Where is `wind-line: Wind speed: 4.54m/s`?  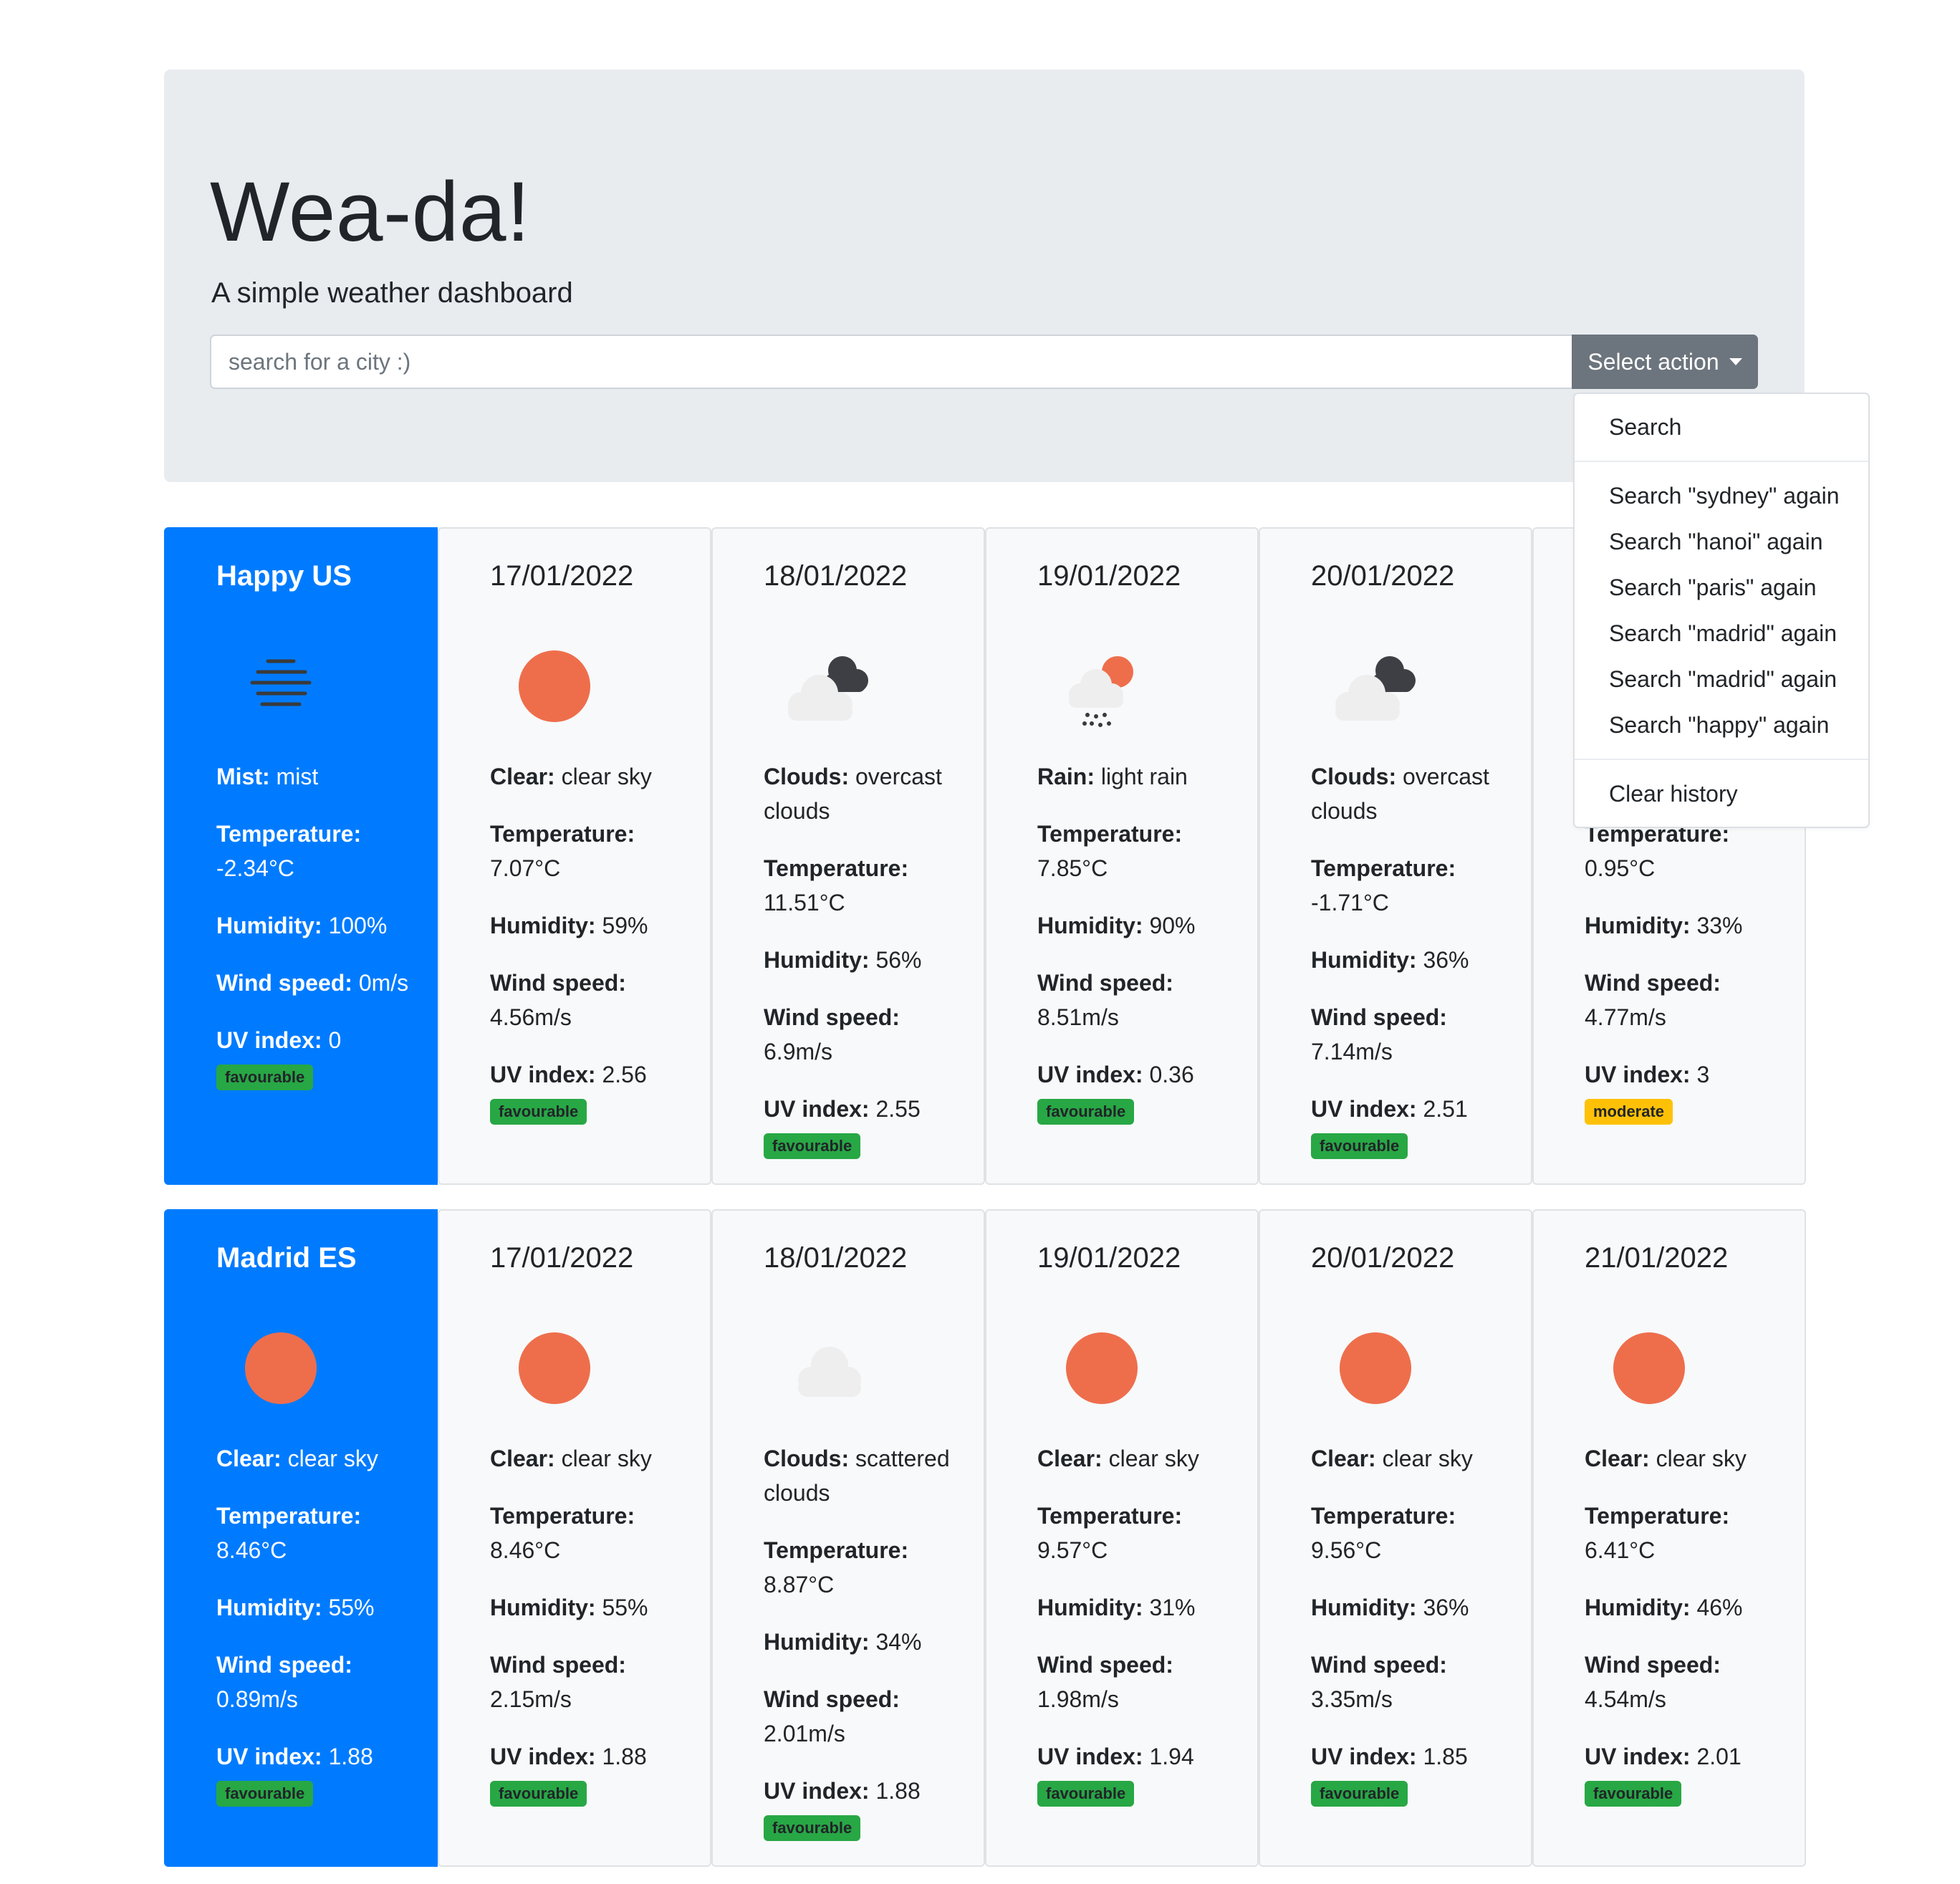
wind-line: Wind speed: 4.54m/s is located at coordinates (1682, 1682).